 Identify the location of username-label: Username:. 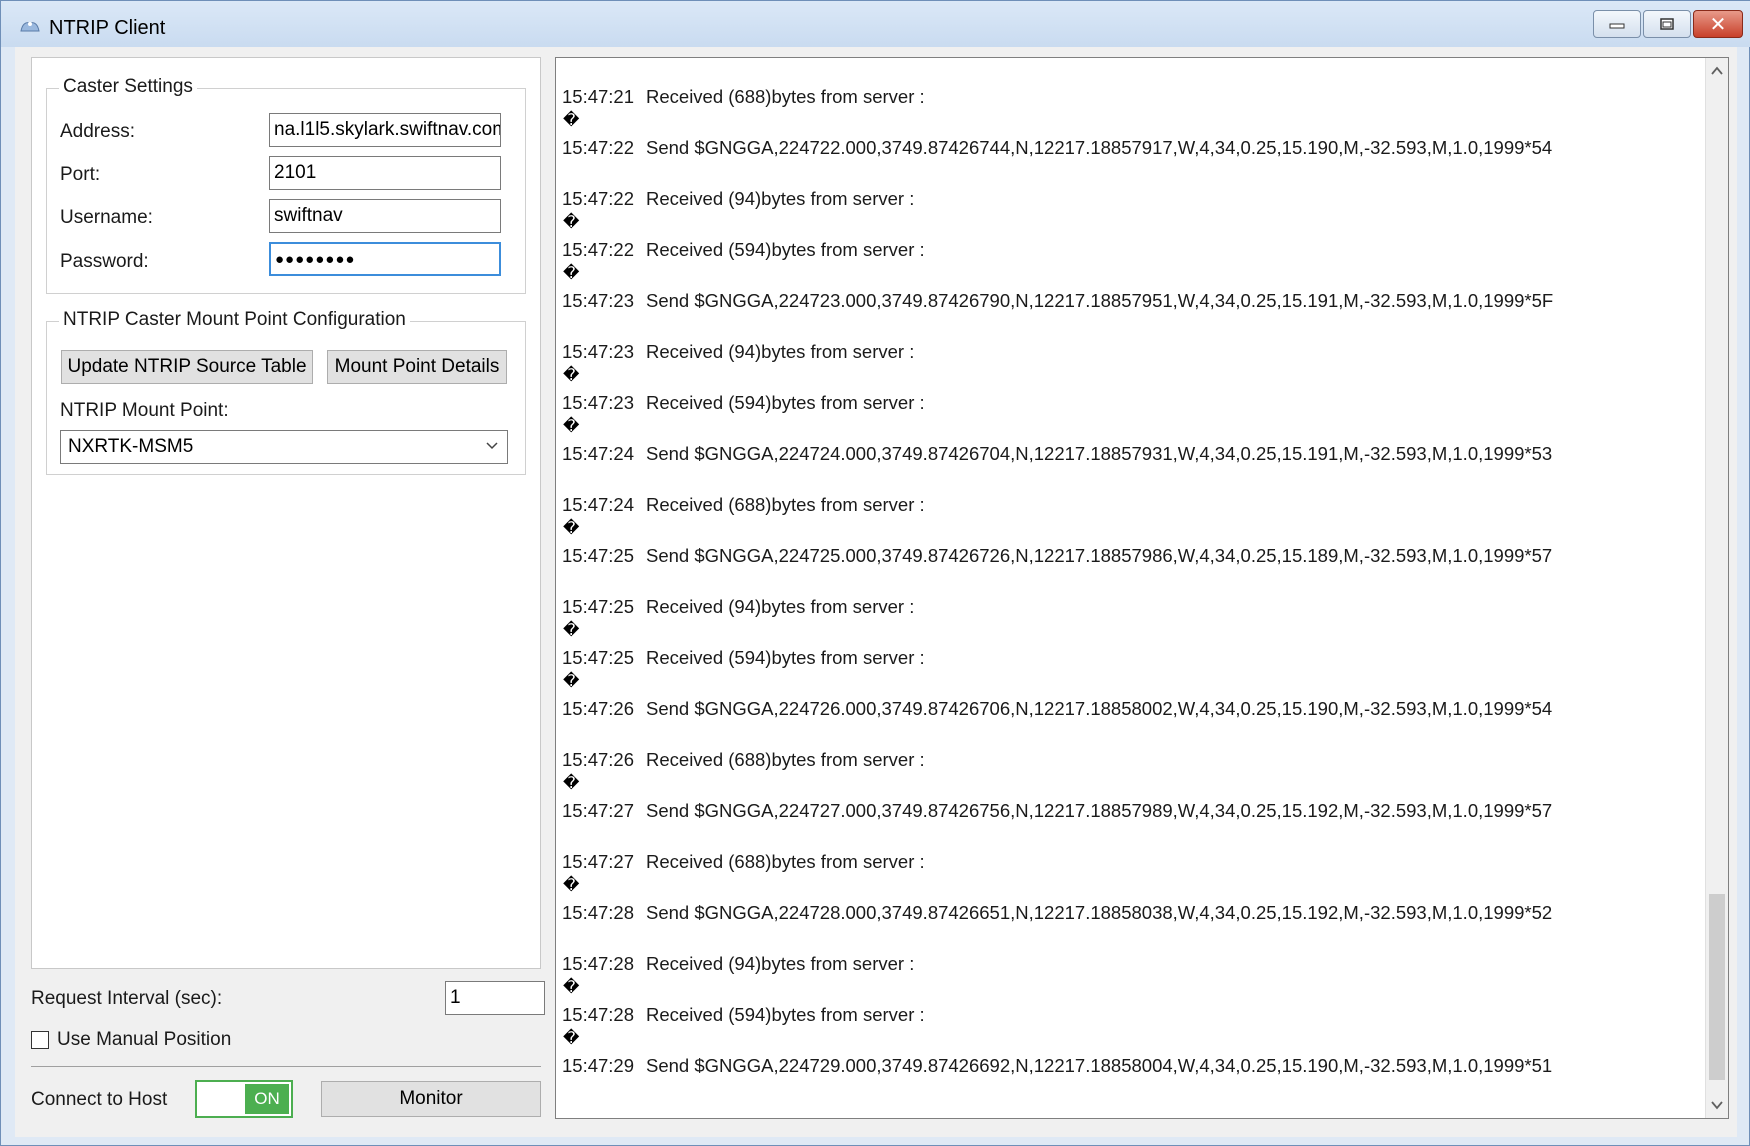
(106, 217).